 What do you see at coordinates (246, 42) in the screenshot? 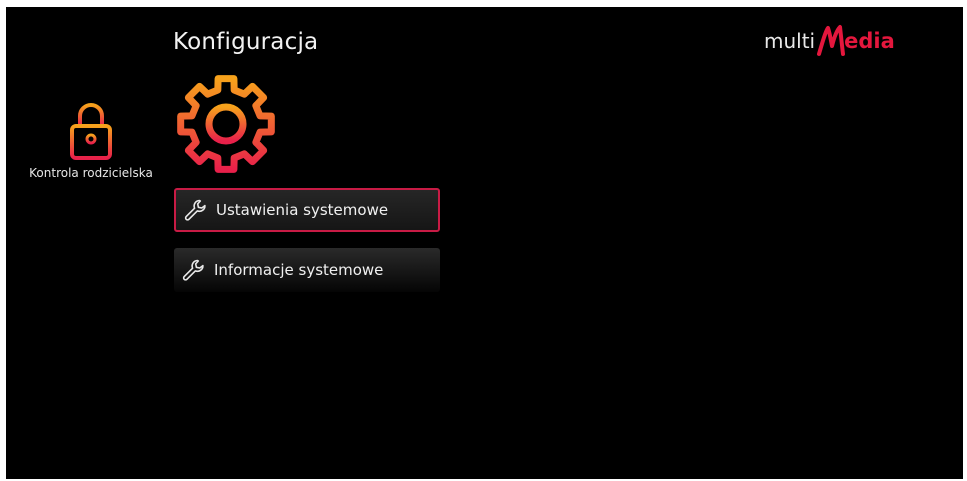
I see `page-title: Konfiguracja` at bounding box center [246, 42].